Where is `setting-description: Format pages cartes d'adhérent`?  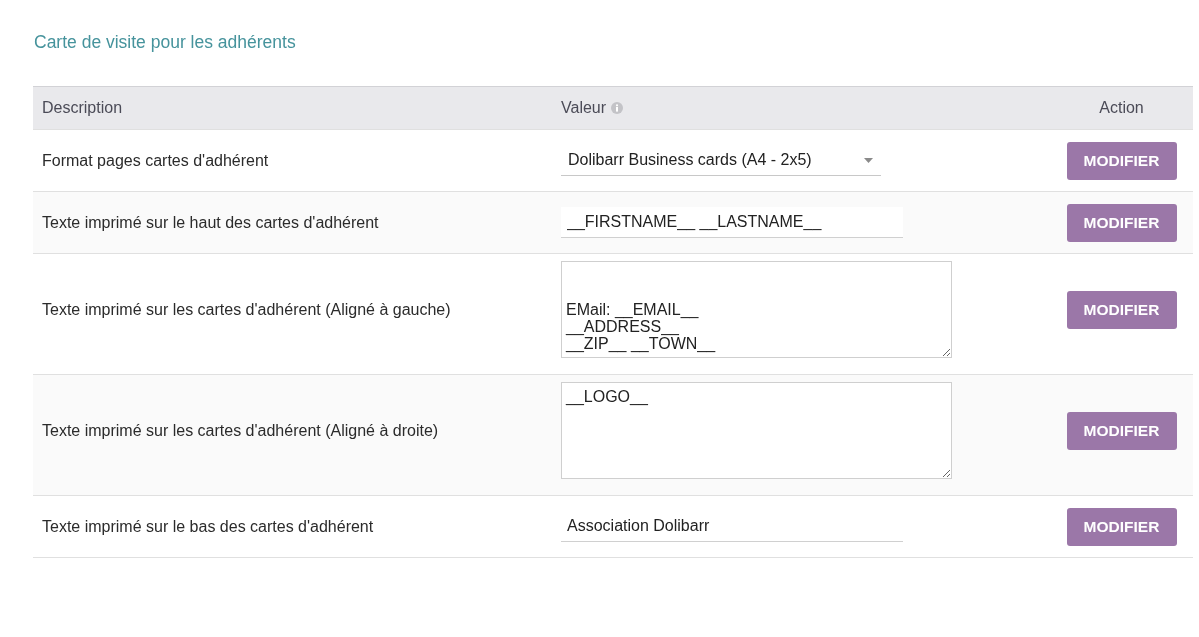 setting-description: Format pages cartes d'adhérent is located at coordinates (155, 160).